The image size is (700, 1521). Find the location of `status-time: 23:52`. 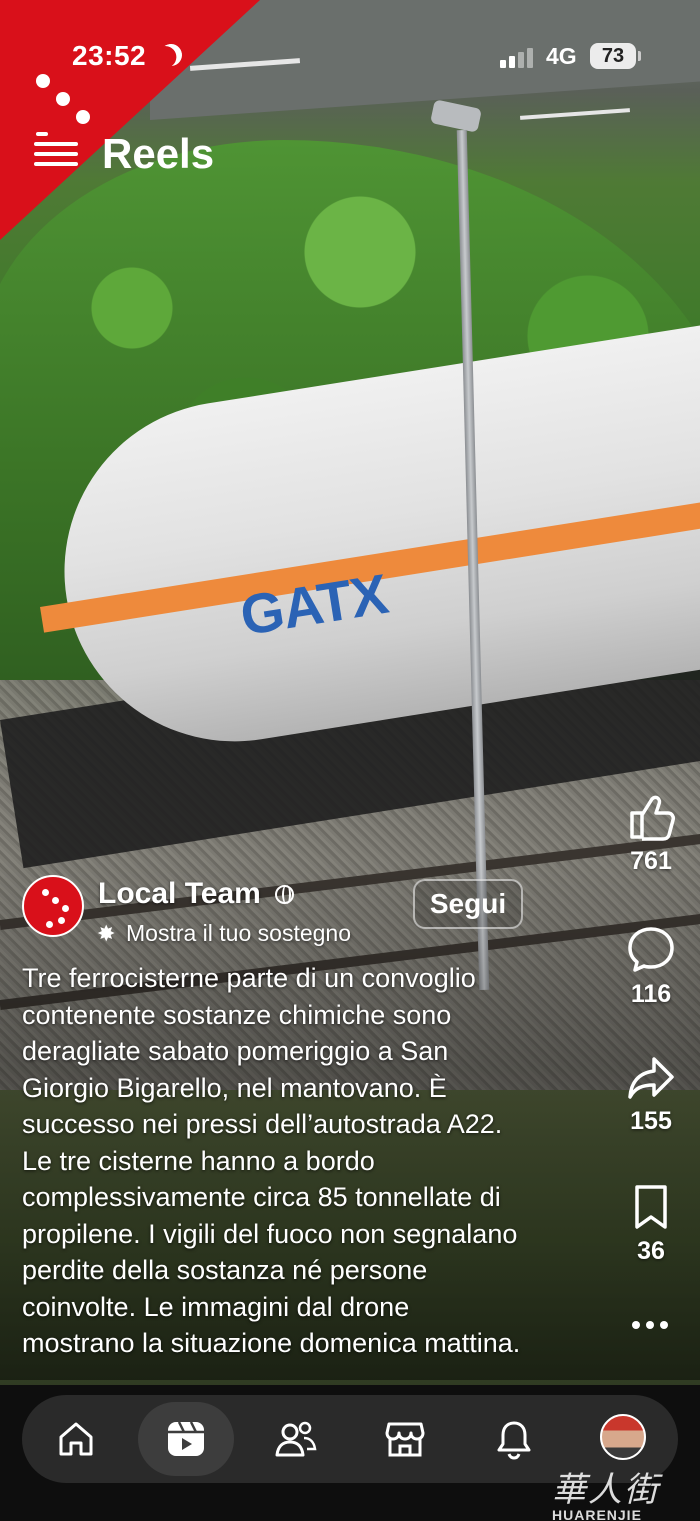

status-time: 23:52 is located at coordinates (109, 55).